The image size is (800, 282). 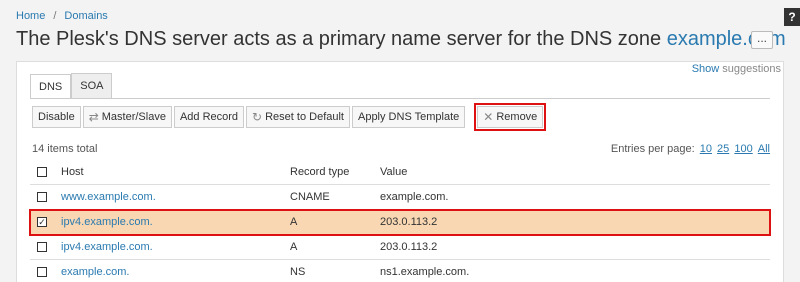 I want to click on reset-default-button: ↻ Reset to Default, so click(x=298, y=117).